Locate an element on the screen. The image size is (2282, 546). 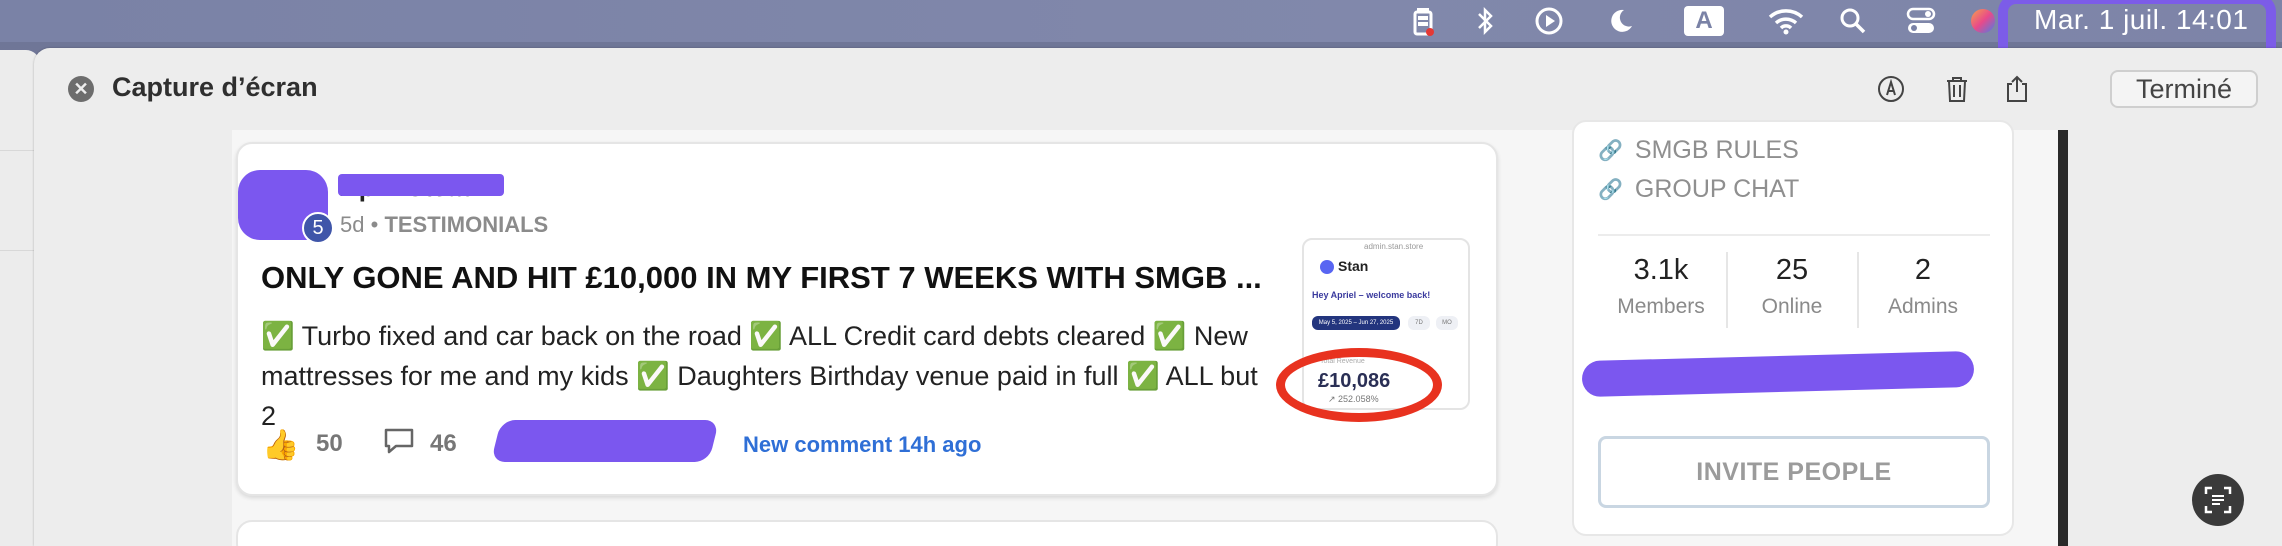
done-button: Terminé is located at coordinates (2184, 89).